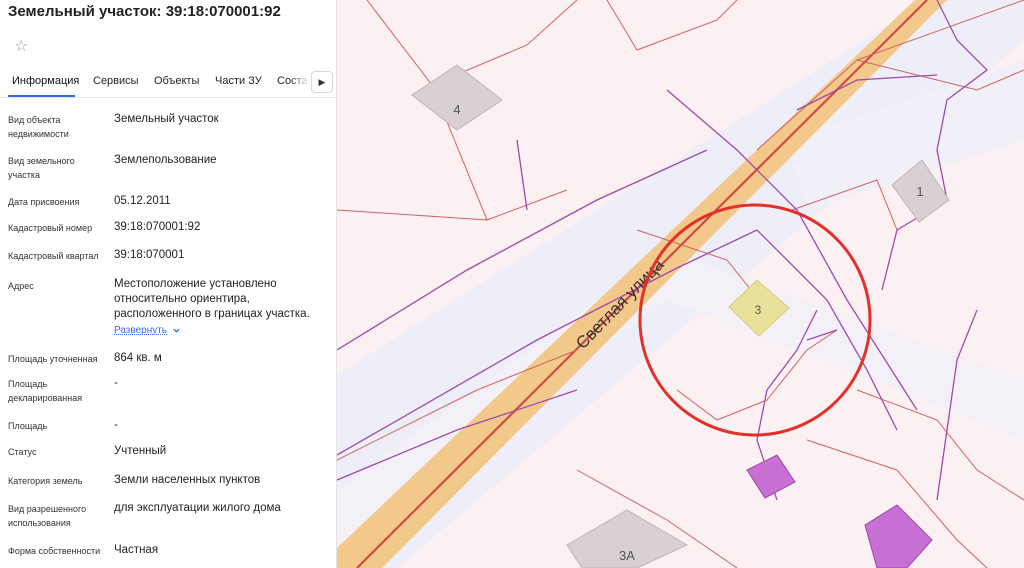 Image resolution: width=1024 pixels, height=568 pixels. Describe the element at coordinates (21, 46) in the screenshot. I see `star-icon: ☆` at that location.